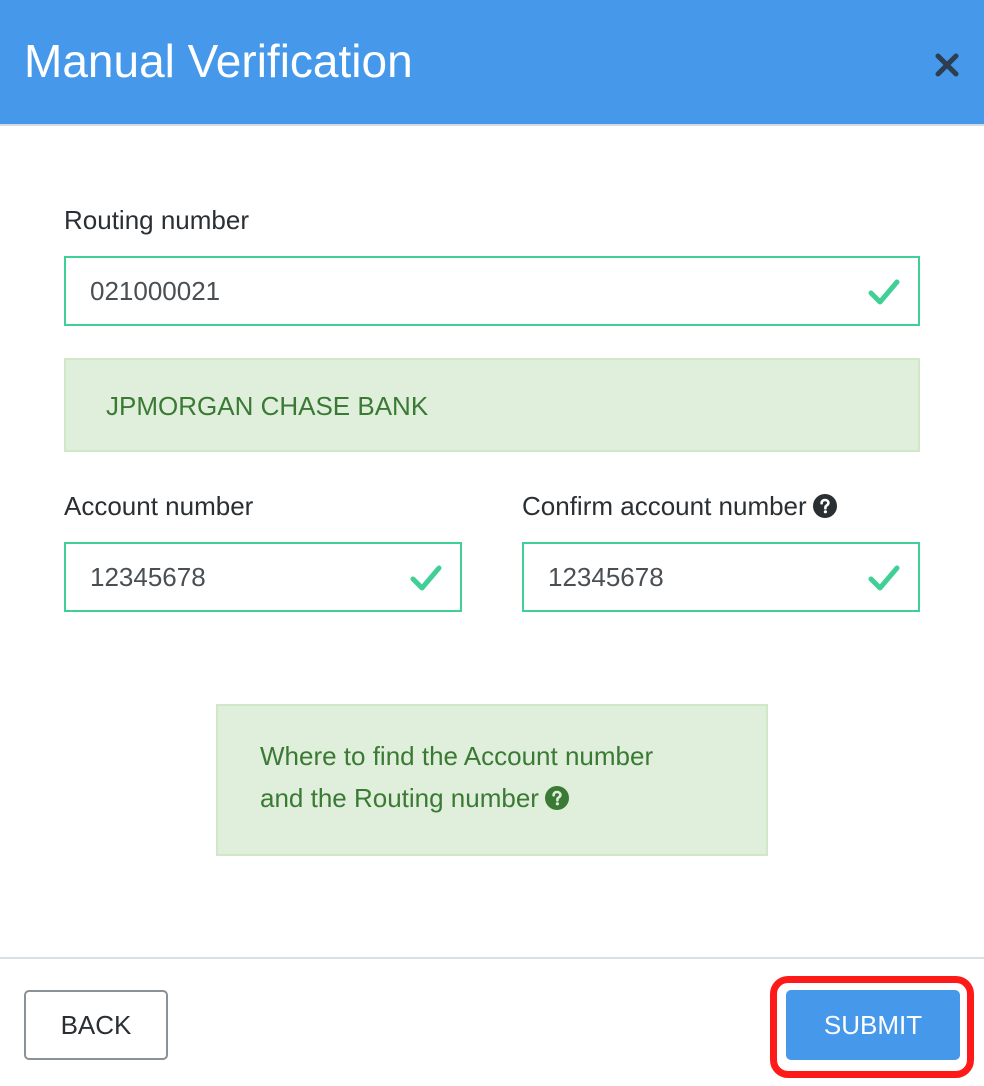 This screenshot has height=1086, width=984. What do you see at coordinates (96, 1025) in the screenshot?
I see `back-button: BACK` at bounding box center [96, 1025].